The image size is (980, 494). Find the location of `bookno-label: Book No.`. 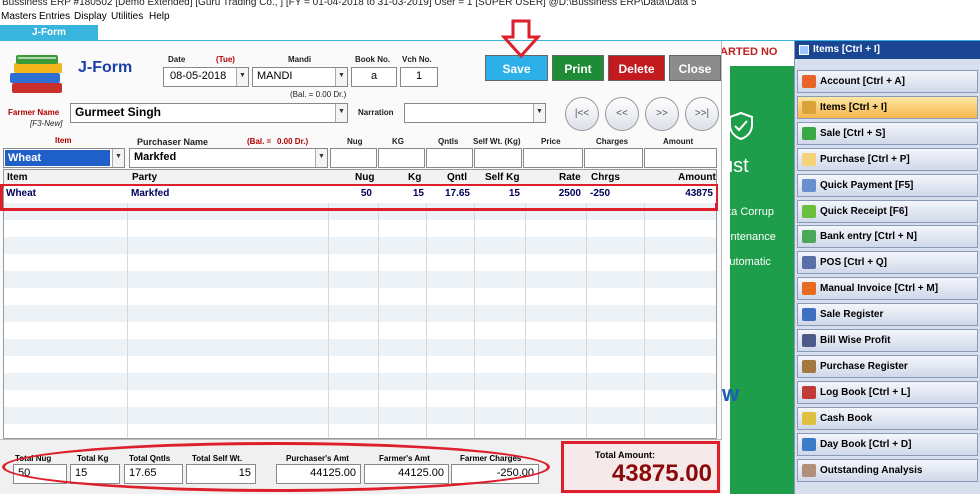

bookno-label: Book No. is located at coordinates (373, 59).